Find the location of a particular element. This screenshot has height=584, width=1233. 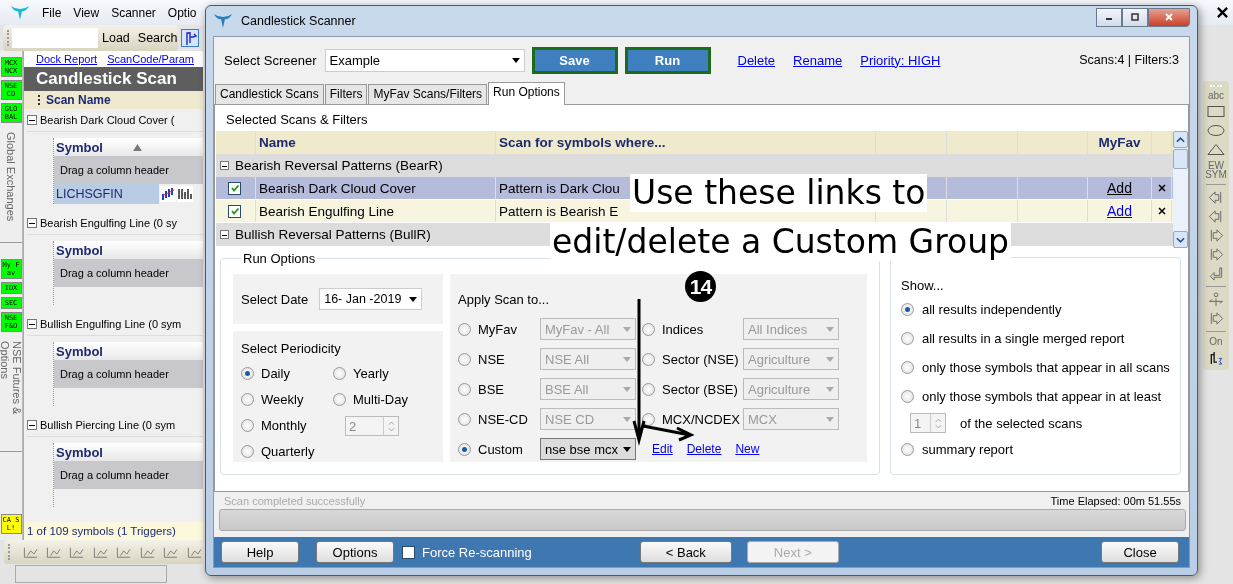

report-title: Candlestick Scan is located at coordinates (113, 79).